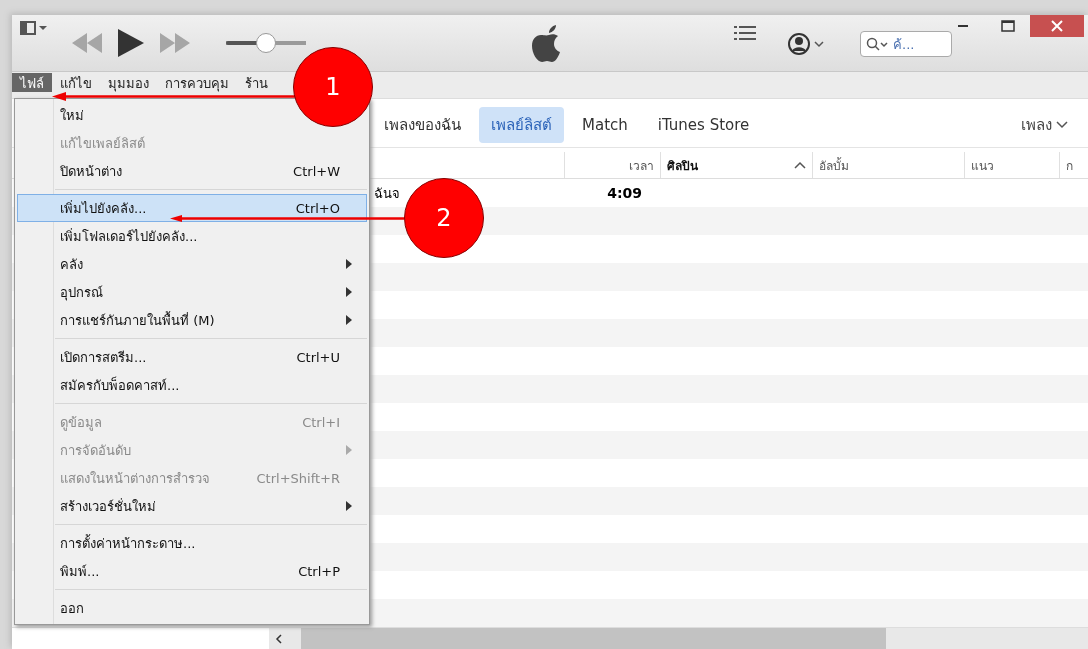 Image resolution: width=1088 pixels, height=649 pixels. I want to click on column-header: อัลบั้ม, so click(887, 165).